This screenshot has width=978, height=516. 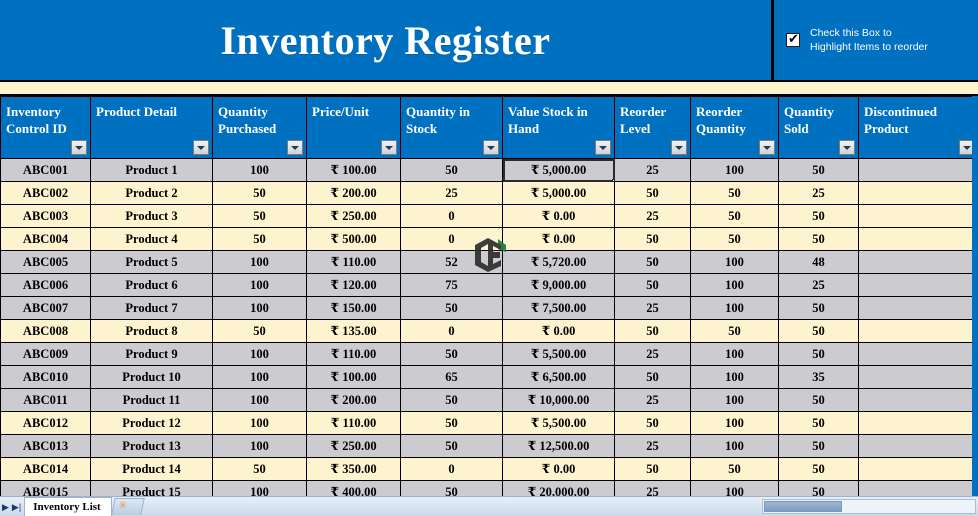 What do you see at coordinates (151, 308) in the screenshot?
I see `cell-name: Product 7` at bounding box center [151, 308].